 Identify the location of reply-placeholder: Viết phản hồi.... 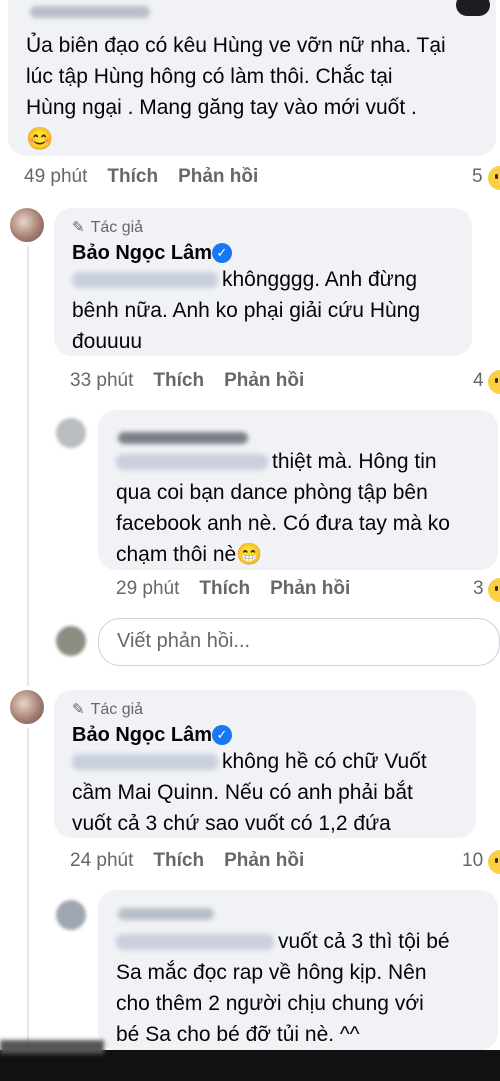
(184, 641).